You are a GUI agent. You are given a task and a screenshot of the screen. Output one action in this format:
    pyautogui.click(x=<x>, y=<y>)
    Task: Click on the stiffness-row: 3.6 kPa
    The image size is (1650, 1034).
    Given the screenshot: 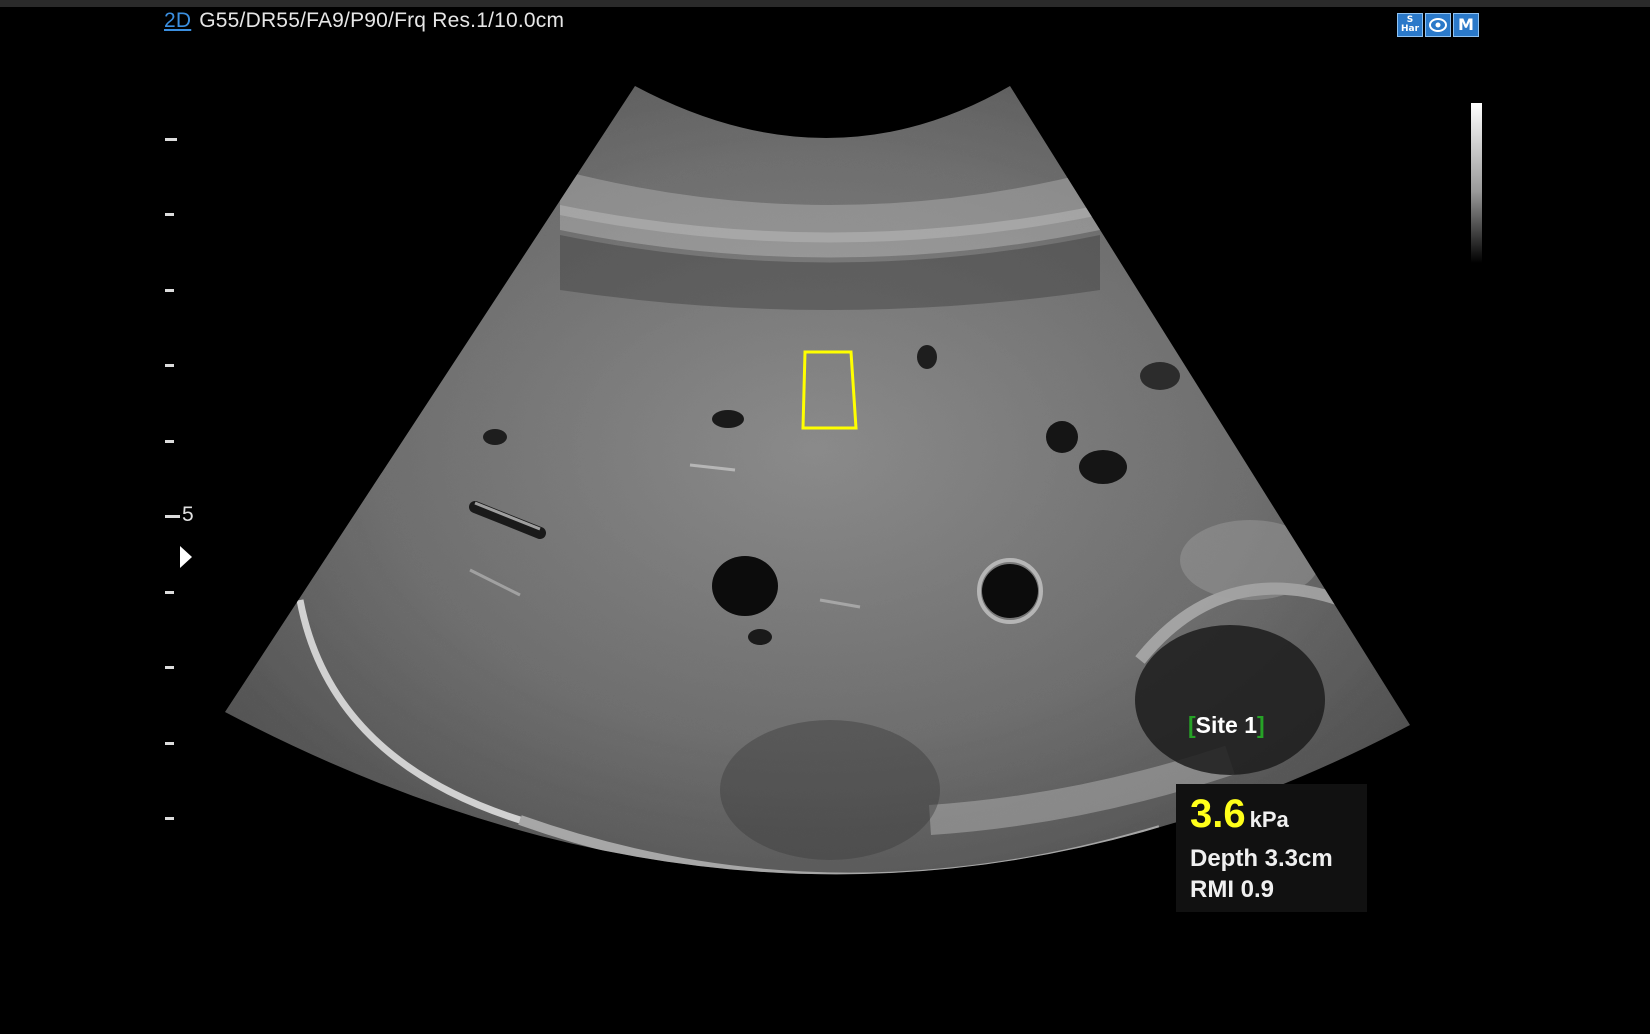 What is the action you would take?
    pyautogui.click(x=1271, y=818)
    